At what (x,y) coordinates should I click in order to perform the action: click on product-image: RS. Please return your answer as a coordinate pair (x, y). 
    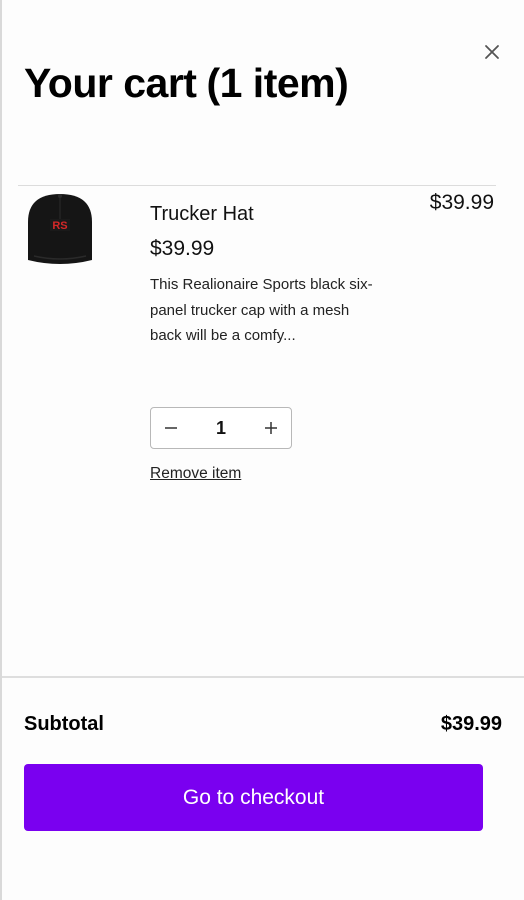
    Looking at the image, I should click on (60, 230).